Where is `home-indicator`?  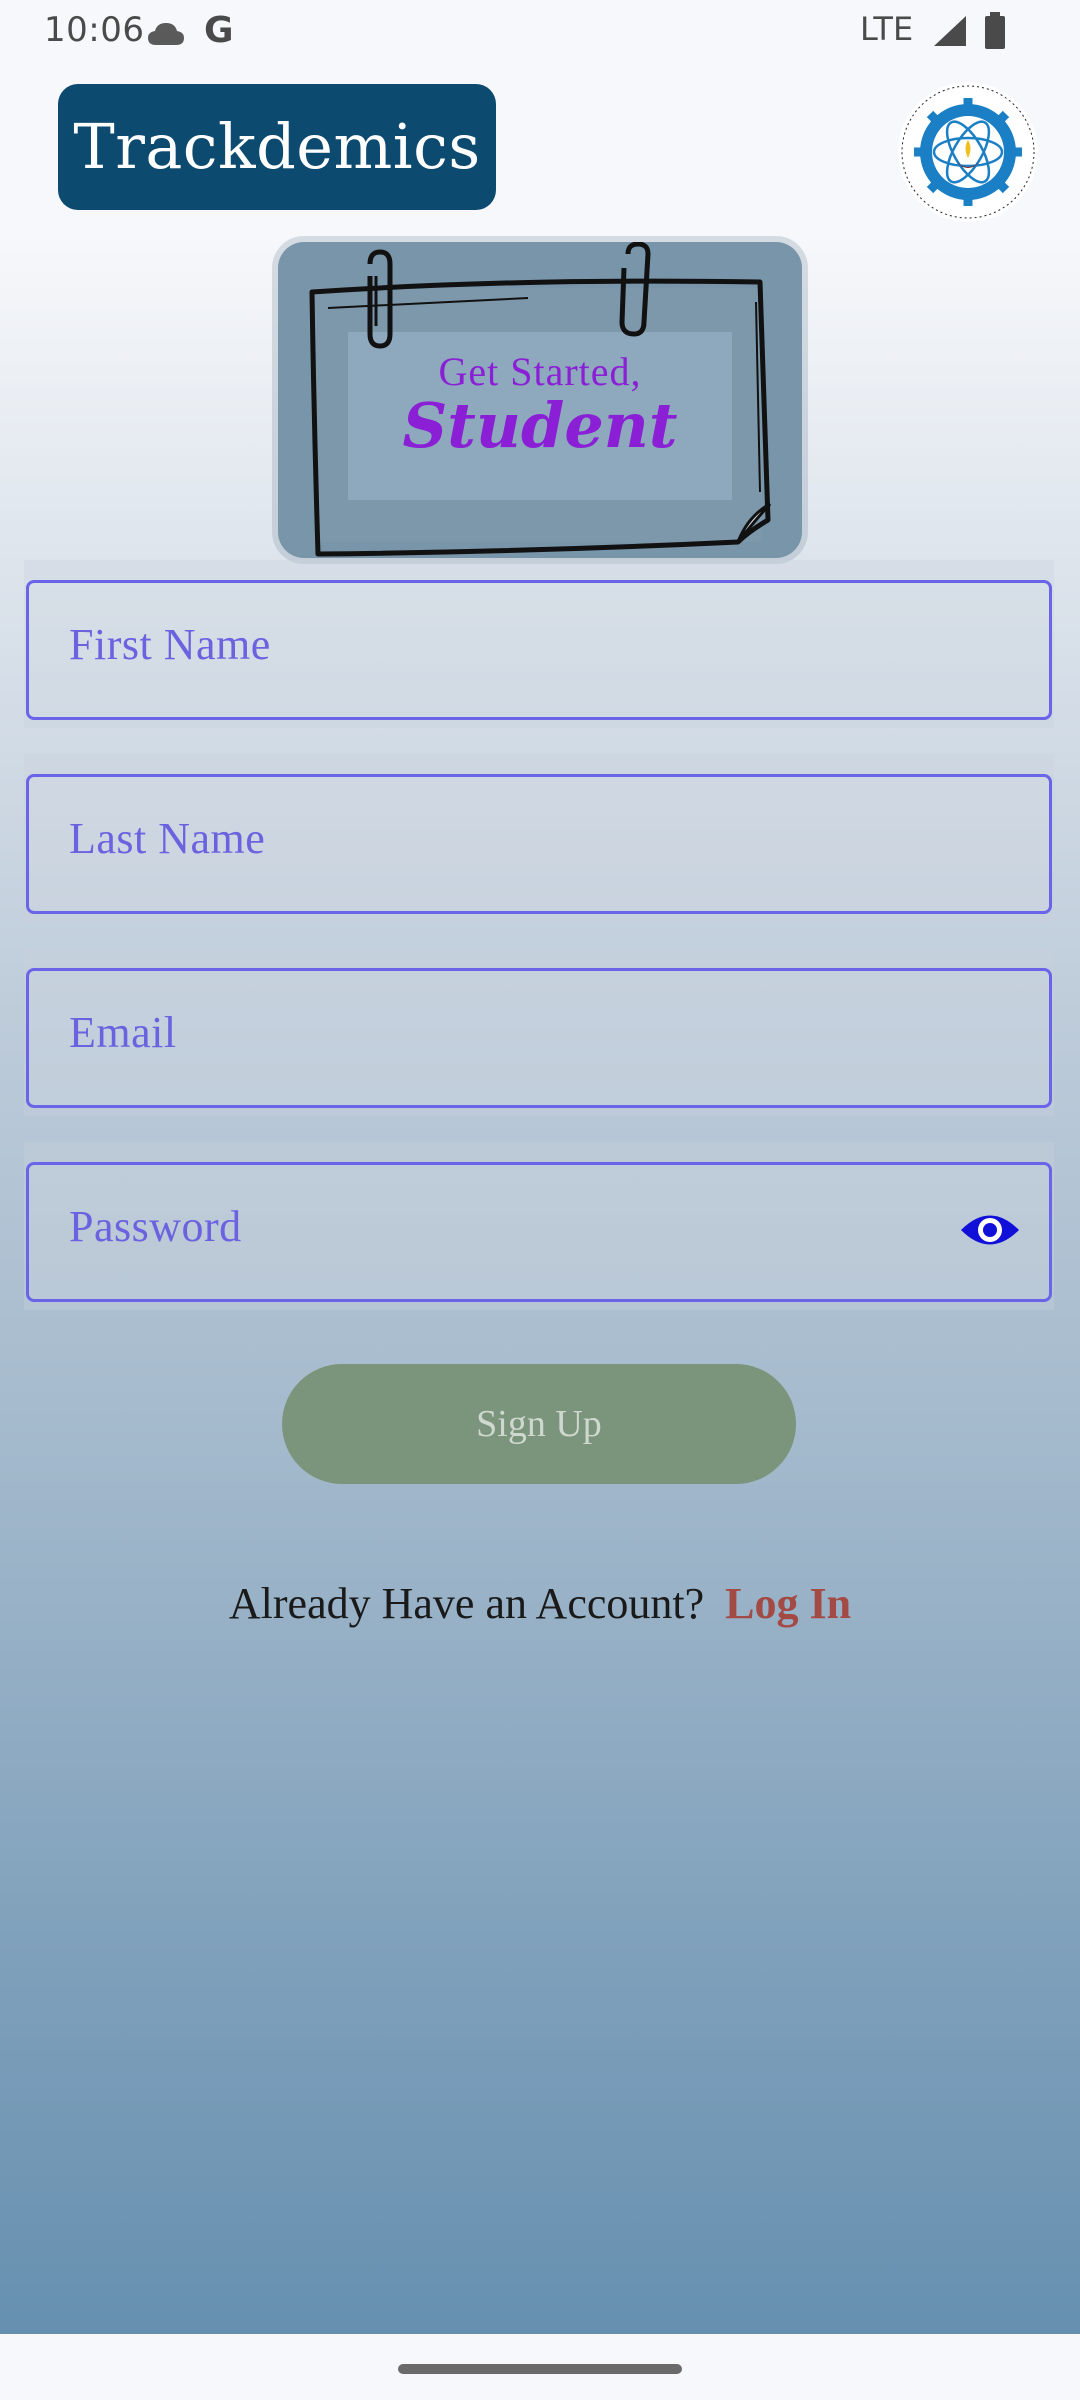 home-indicator is located at coordinates (540, 2369).